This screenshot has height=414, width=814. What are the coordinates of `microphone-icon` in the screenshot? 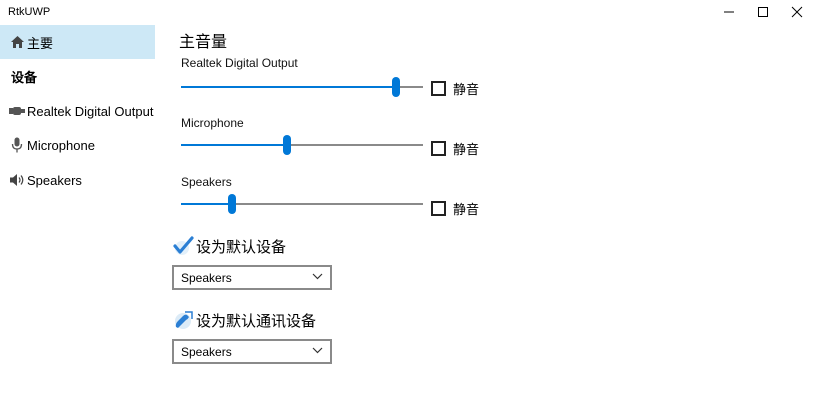 It's located at (17, 145).